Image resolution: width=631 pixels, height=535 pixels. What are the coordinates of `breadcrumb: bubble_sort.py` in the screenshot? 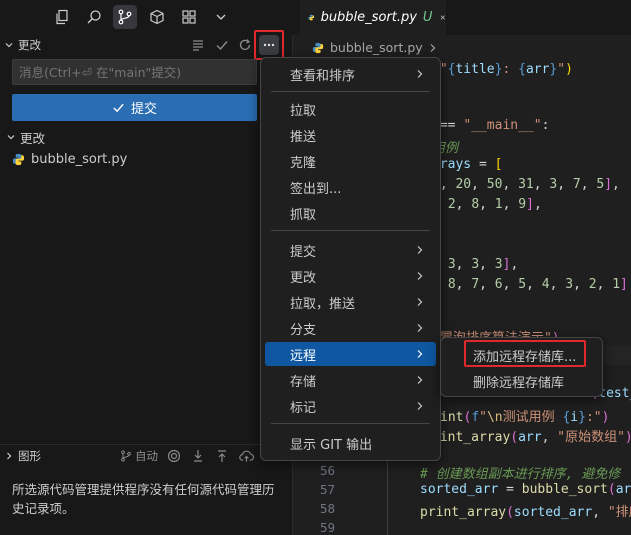 It's located at (374, 47).